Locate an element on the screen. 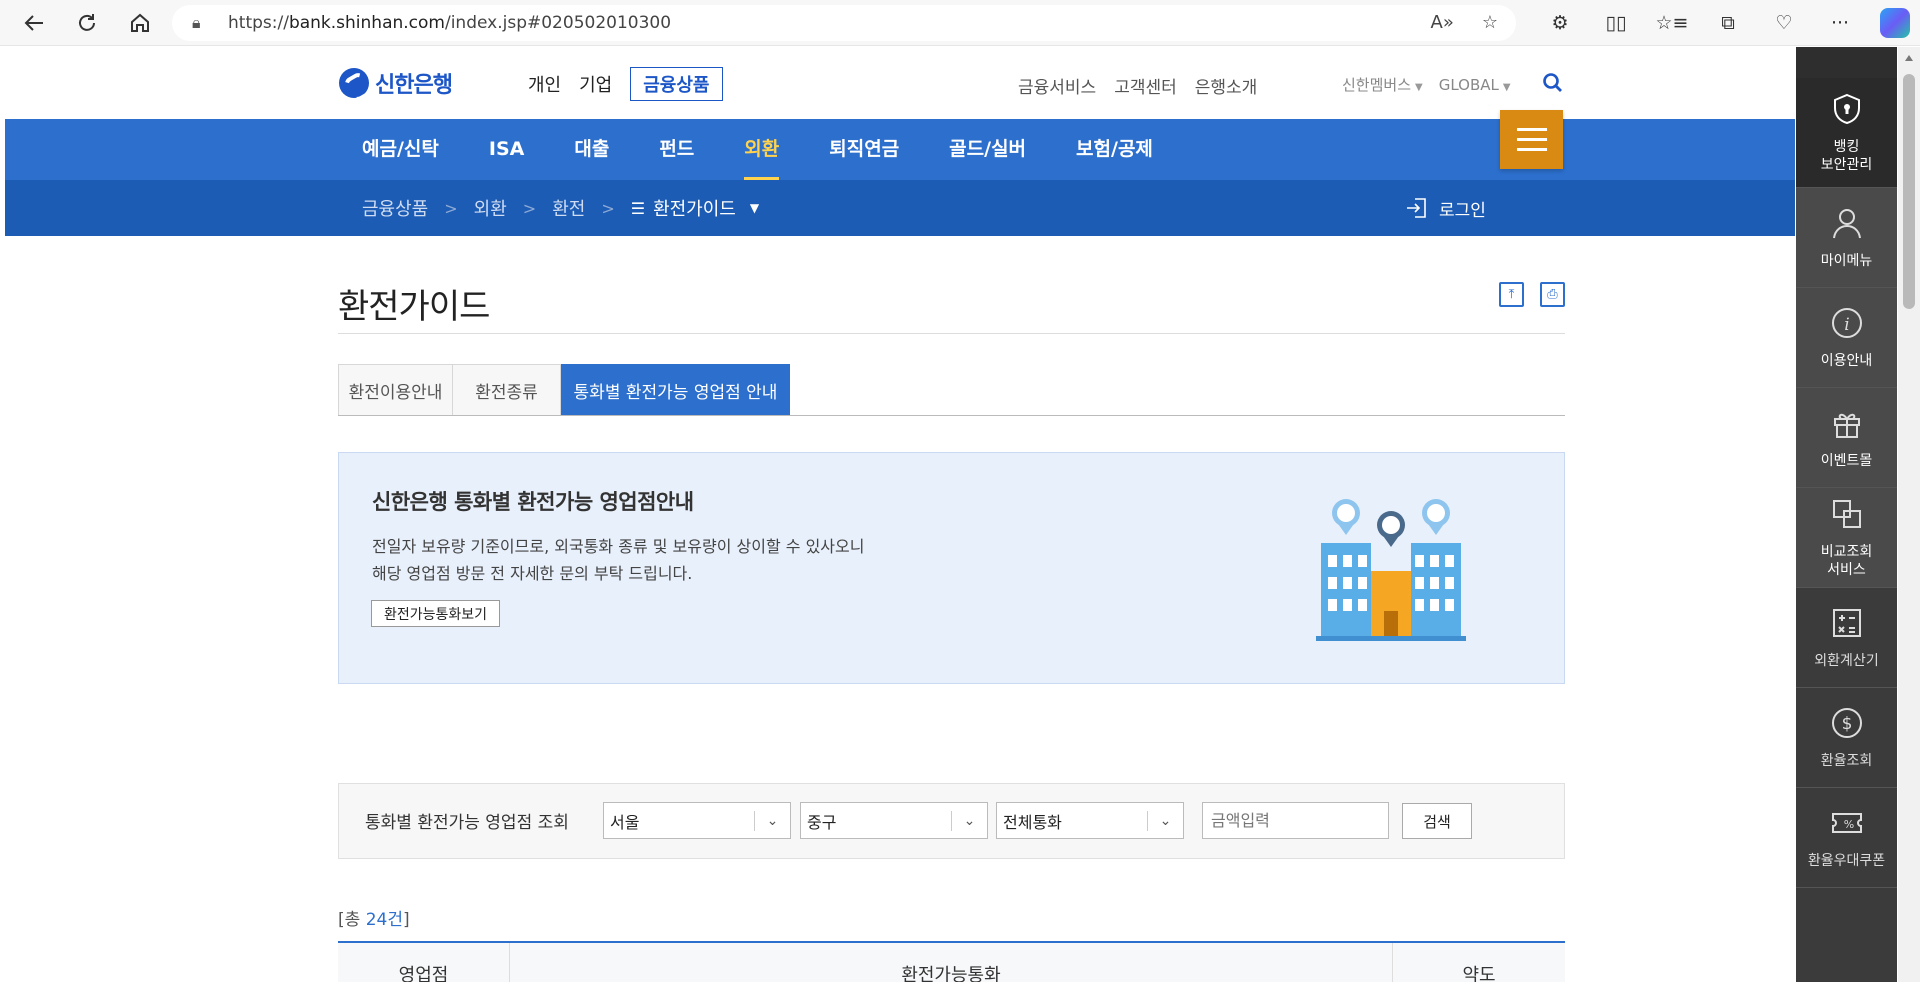 The width and height of the screenshot is (1920, 982). tab-financial-products: 금융상품 is located at coordinates (676, 84).